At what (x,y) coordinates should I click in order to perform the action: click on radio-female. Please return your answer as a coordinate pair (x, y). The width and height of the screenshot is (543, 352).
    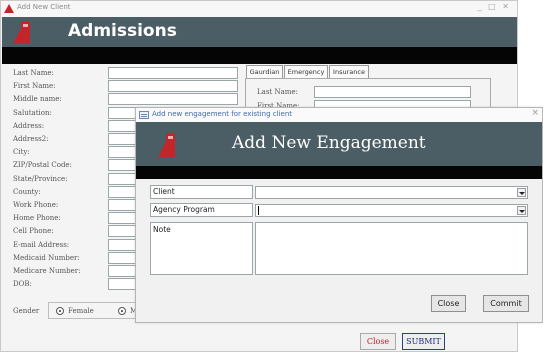
    Looking at the image, I should click on (60, 311).